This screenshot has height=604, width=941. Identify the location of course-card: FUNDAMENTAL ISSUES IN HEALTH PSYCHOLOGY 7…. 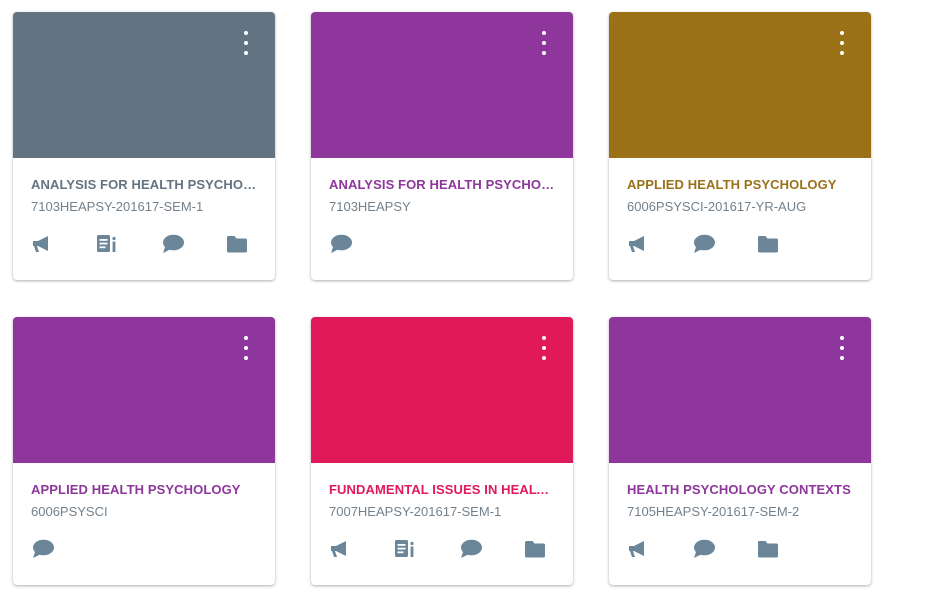
(442, 451).